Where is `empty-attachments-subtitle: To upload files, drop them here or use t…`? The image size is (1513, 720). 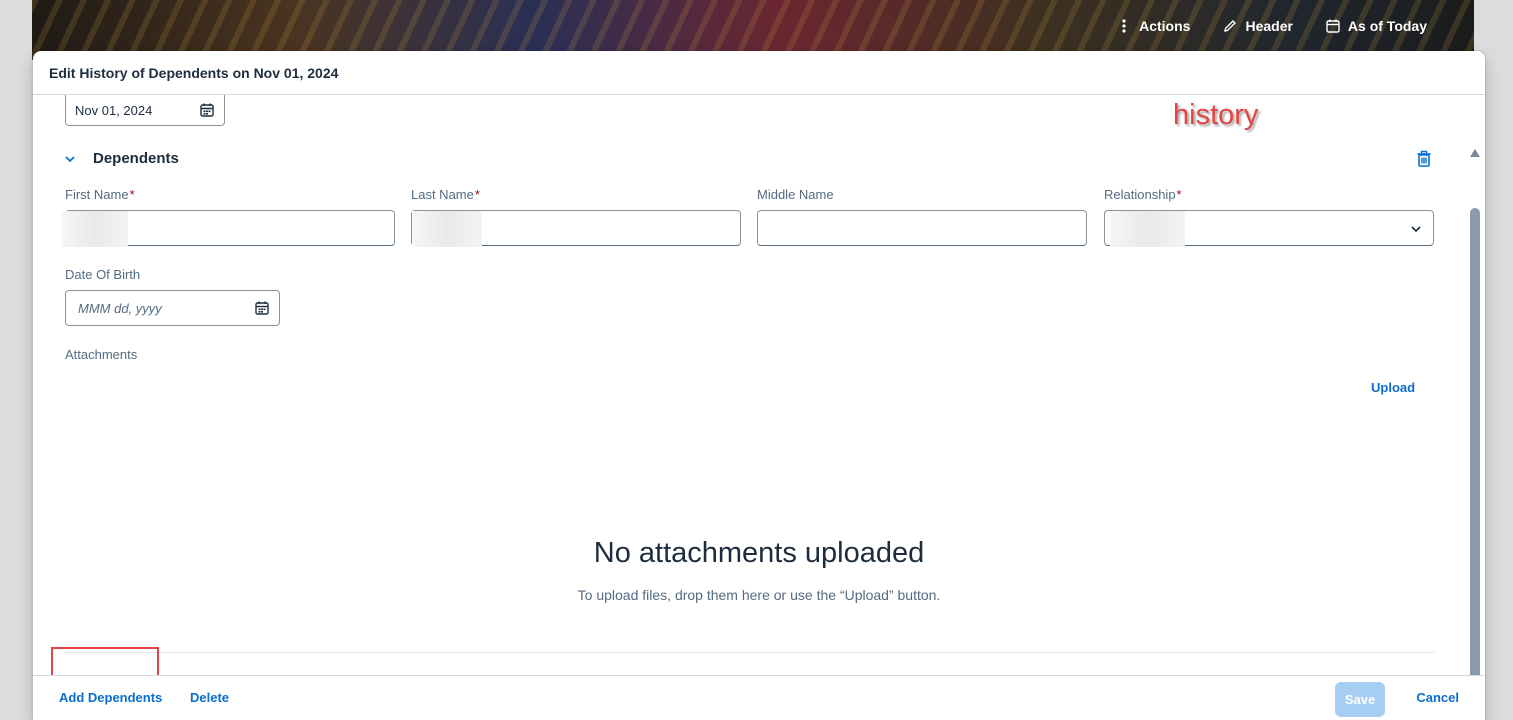 empty-attachments-subtitle: To upload files, drop them here or use t… is located at coordinates (759, 595).